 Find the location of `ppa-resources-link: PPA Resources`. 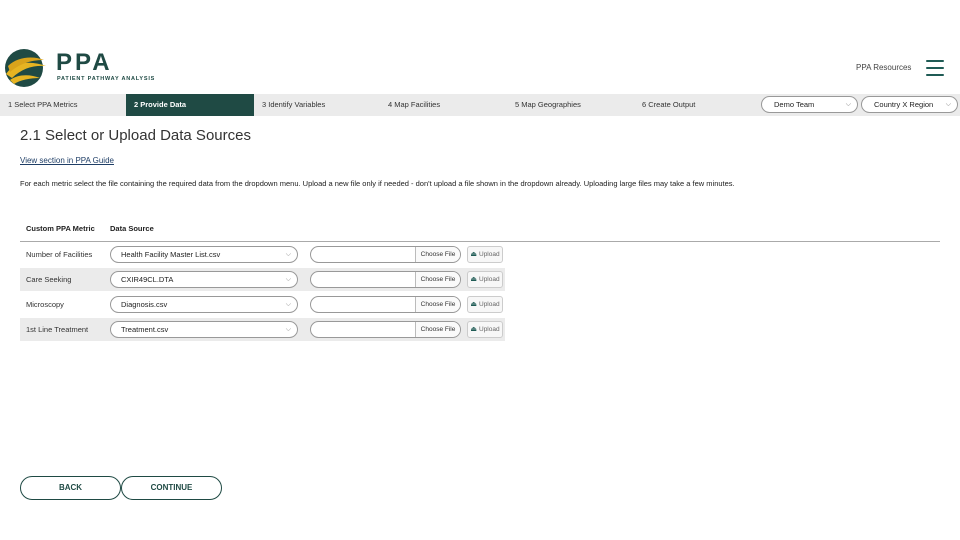

ppa-resources-link: PPA Resources is located at coordinates (883, 67).